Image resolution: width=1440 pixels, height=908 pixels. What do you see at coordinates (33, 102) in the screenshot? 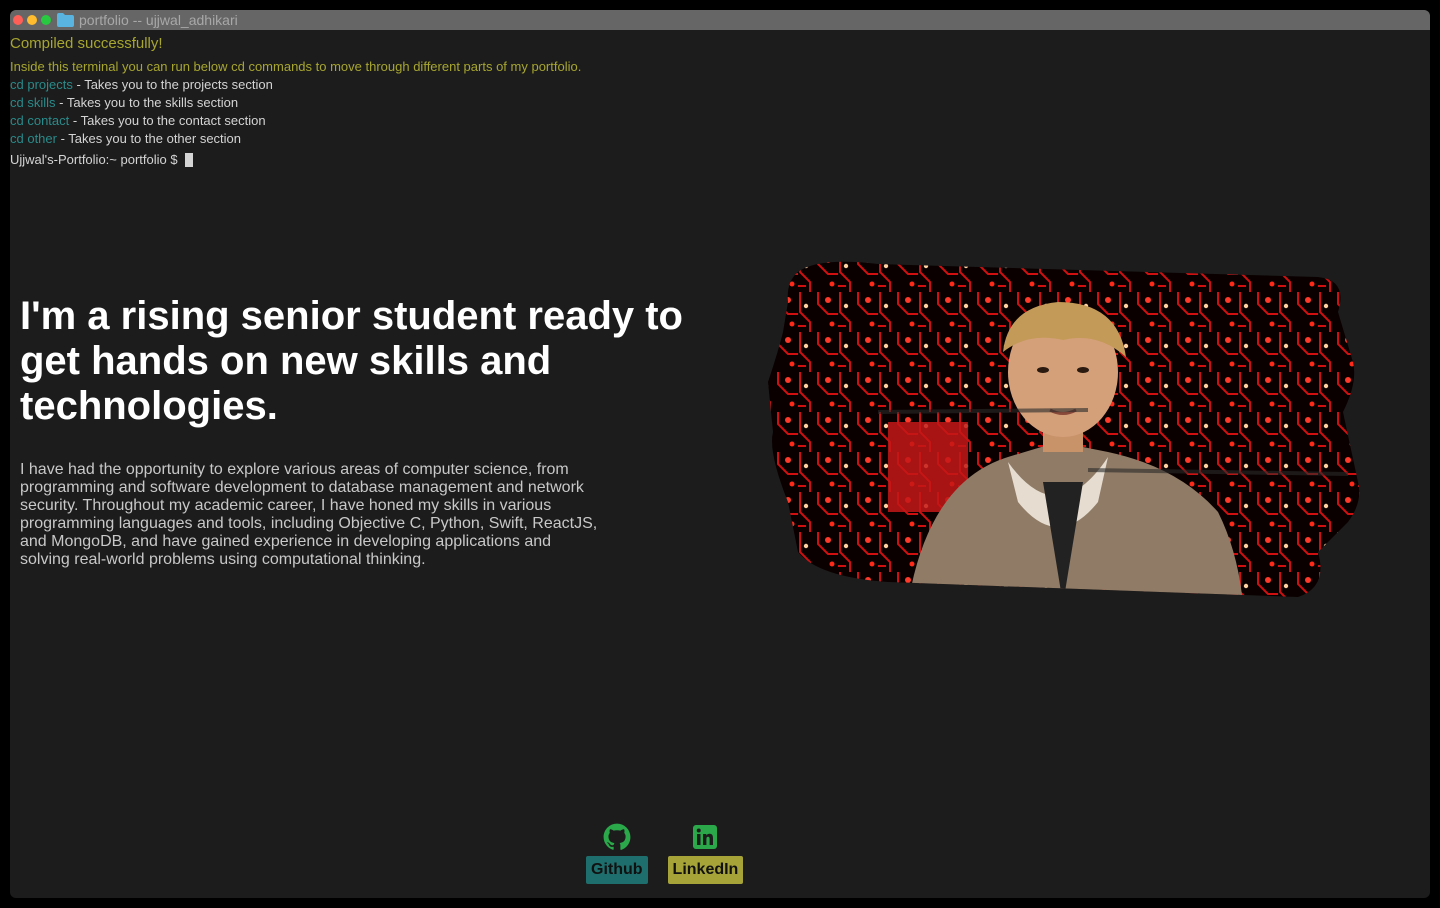
I see `cd-skills-command: cd skills` at bounding box center [33, 102].